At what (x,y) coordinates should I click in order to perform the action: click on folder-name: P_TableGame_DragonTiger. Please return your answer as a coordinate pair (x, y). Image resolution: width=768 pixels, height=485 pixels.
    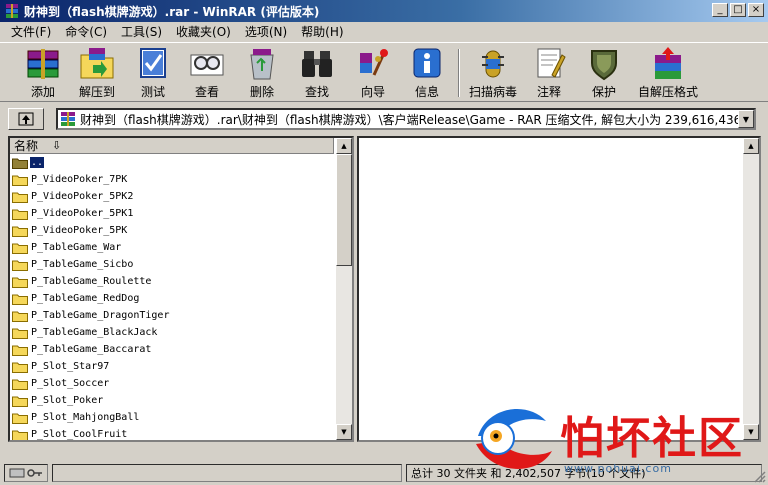
    Looking at the image, I should click on (100, 315).